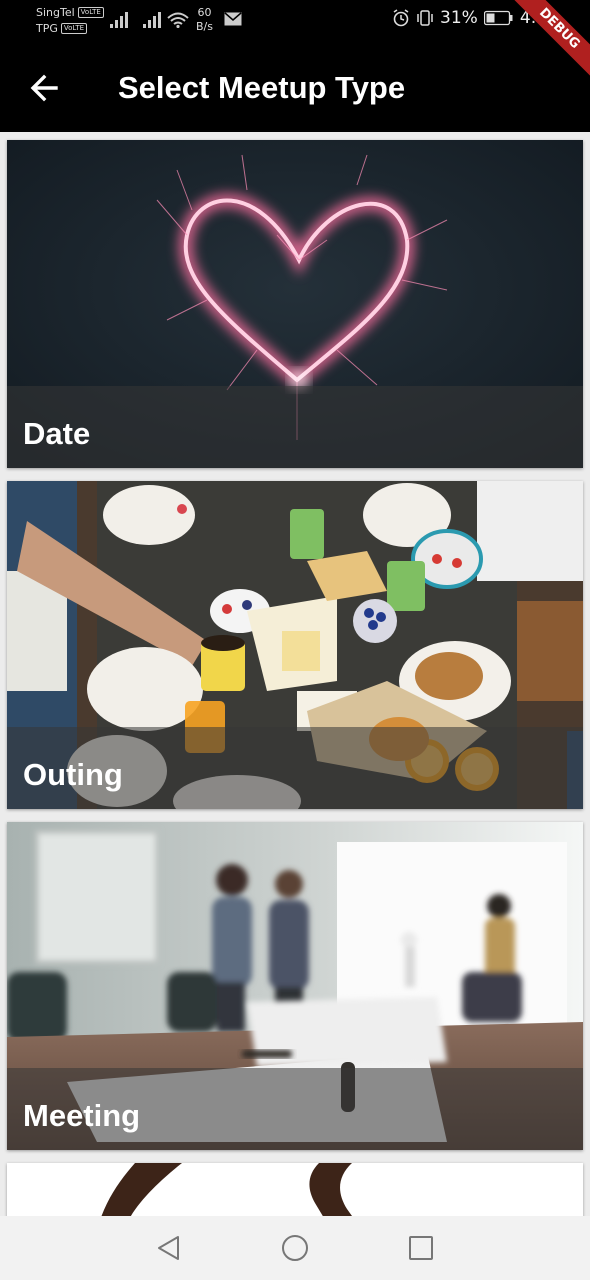 This screenshot has height=1280, width=590. I want to click on card-label: Meeting, so click(82, 1115).